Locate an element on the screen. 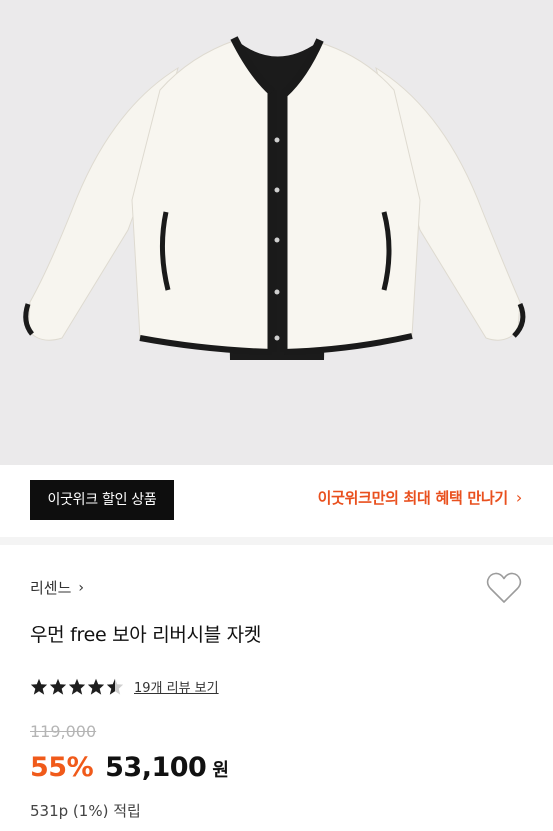 The width and height of the screenshot is (553, 831). brand-link: 리센느 › is located at coordinates (57, 587).